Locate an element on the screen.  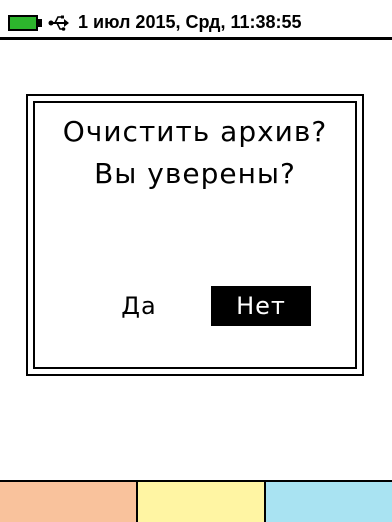
softkey-bar is located at coordinates (196, 501).